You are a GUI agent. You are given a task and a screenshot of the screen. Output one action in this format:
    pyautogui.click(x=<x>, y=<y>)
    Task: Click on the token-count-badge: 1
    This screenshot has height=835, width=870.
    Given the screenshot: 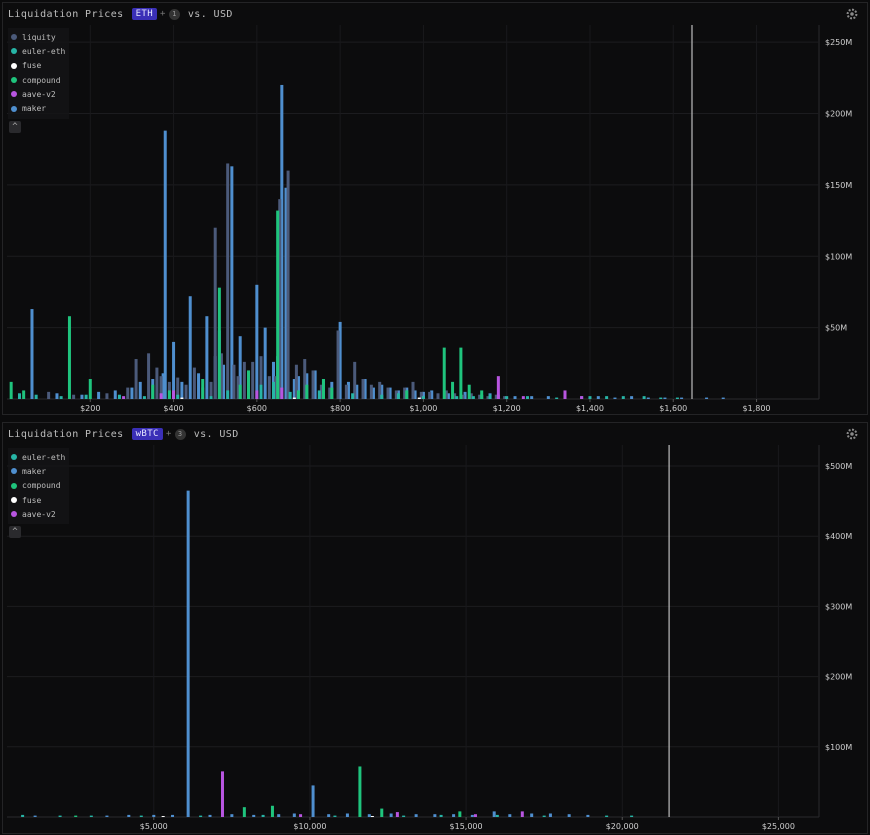 What is the action you would take?
    pyautogui.click(x=174, y=14)
    